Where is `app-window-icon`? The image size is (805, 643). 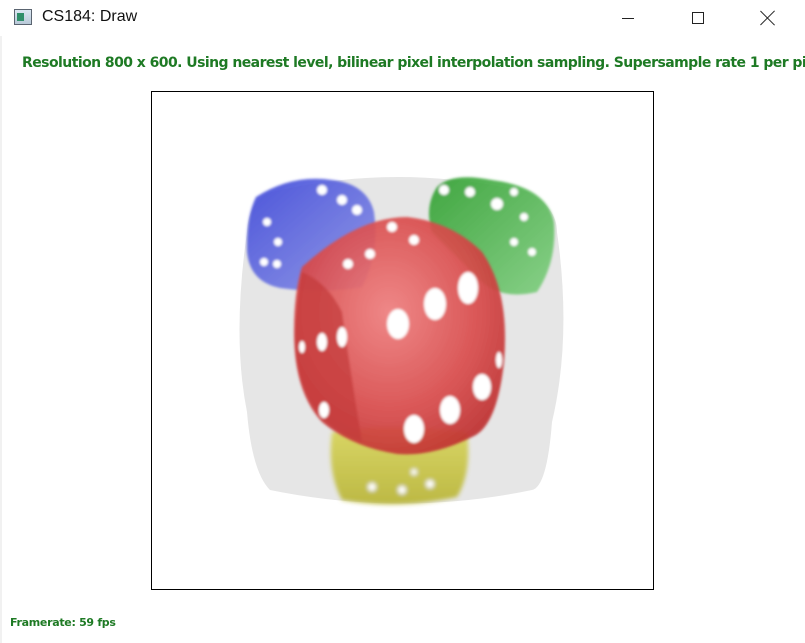 app-window-icon is located at coordinates (23, 17).